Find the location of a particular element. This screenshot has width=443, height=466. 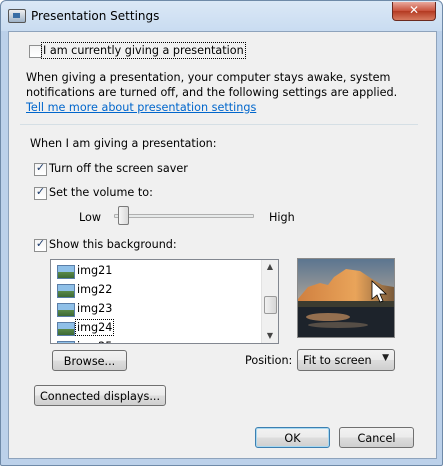

cancel-button: Cancel is located at coordinates (376, 437).